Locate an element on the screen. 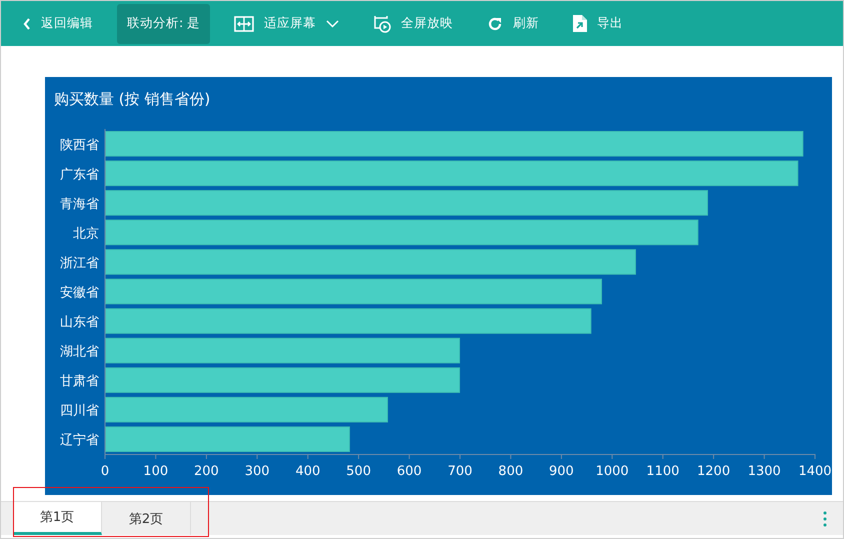  tick-label: 900 is located at coordinates (561, 471).